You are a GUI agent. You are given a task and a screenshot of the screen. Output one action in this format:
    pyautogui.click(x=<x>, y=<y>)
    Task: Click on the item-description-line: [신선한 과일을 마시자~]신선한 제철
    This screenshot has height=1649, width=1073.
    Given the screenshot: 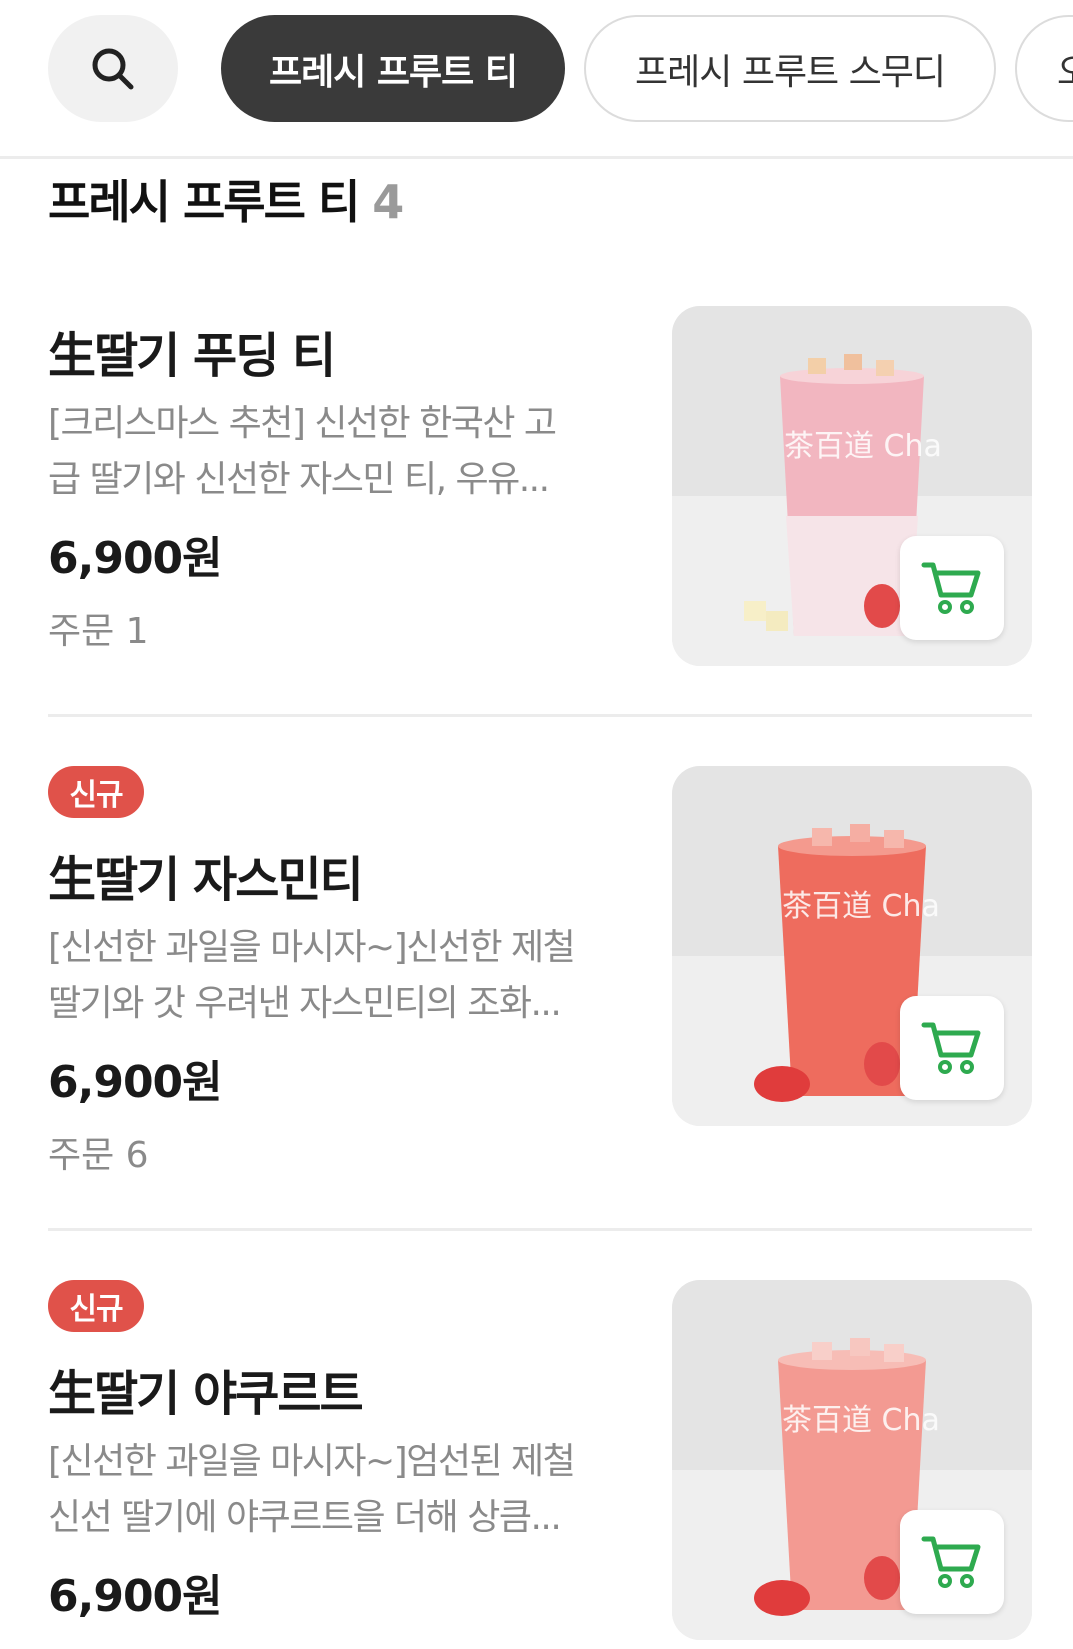 What is the action you would take?
    pyautogui.click(x=312, y=947)
    